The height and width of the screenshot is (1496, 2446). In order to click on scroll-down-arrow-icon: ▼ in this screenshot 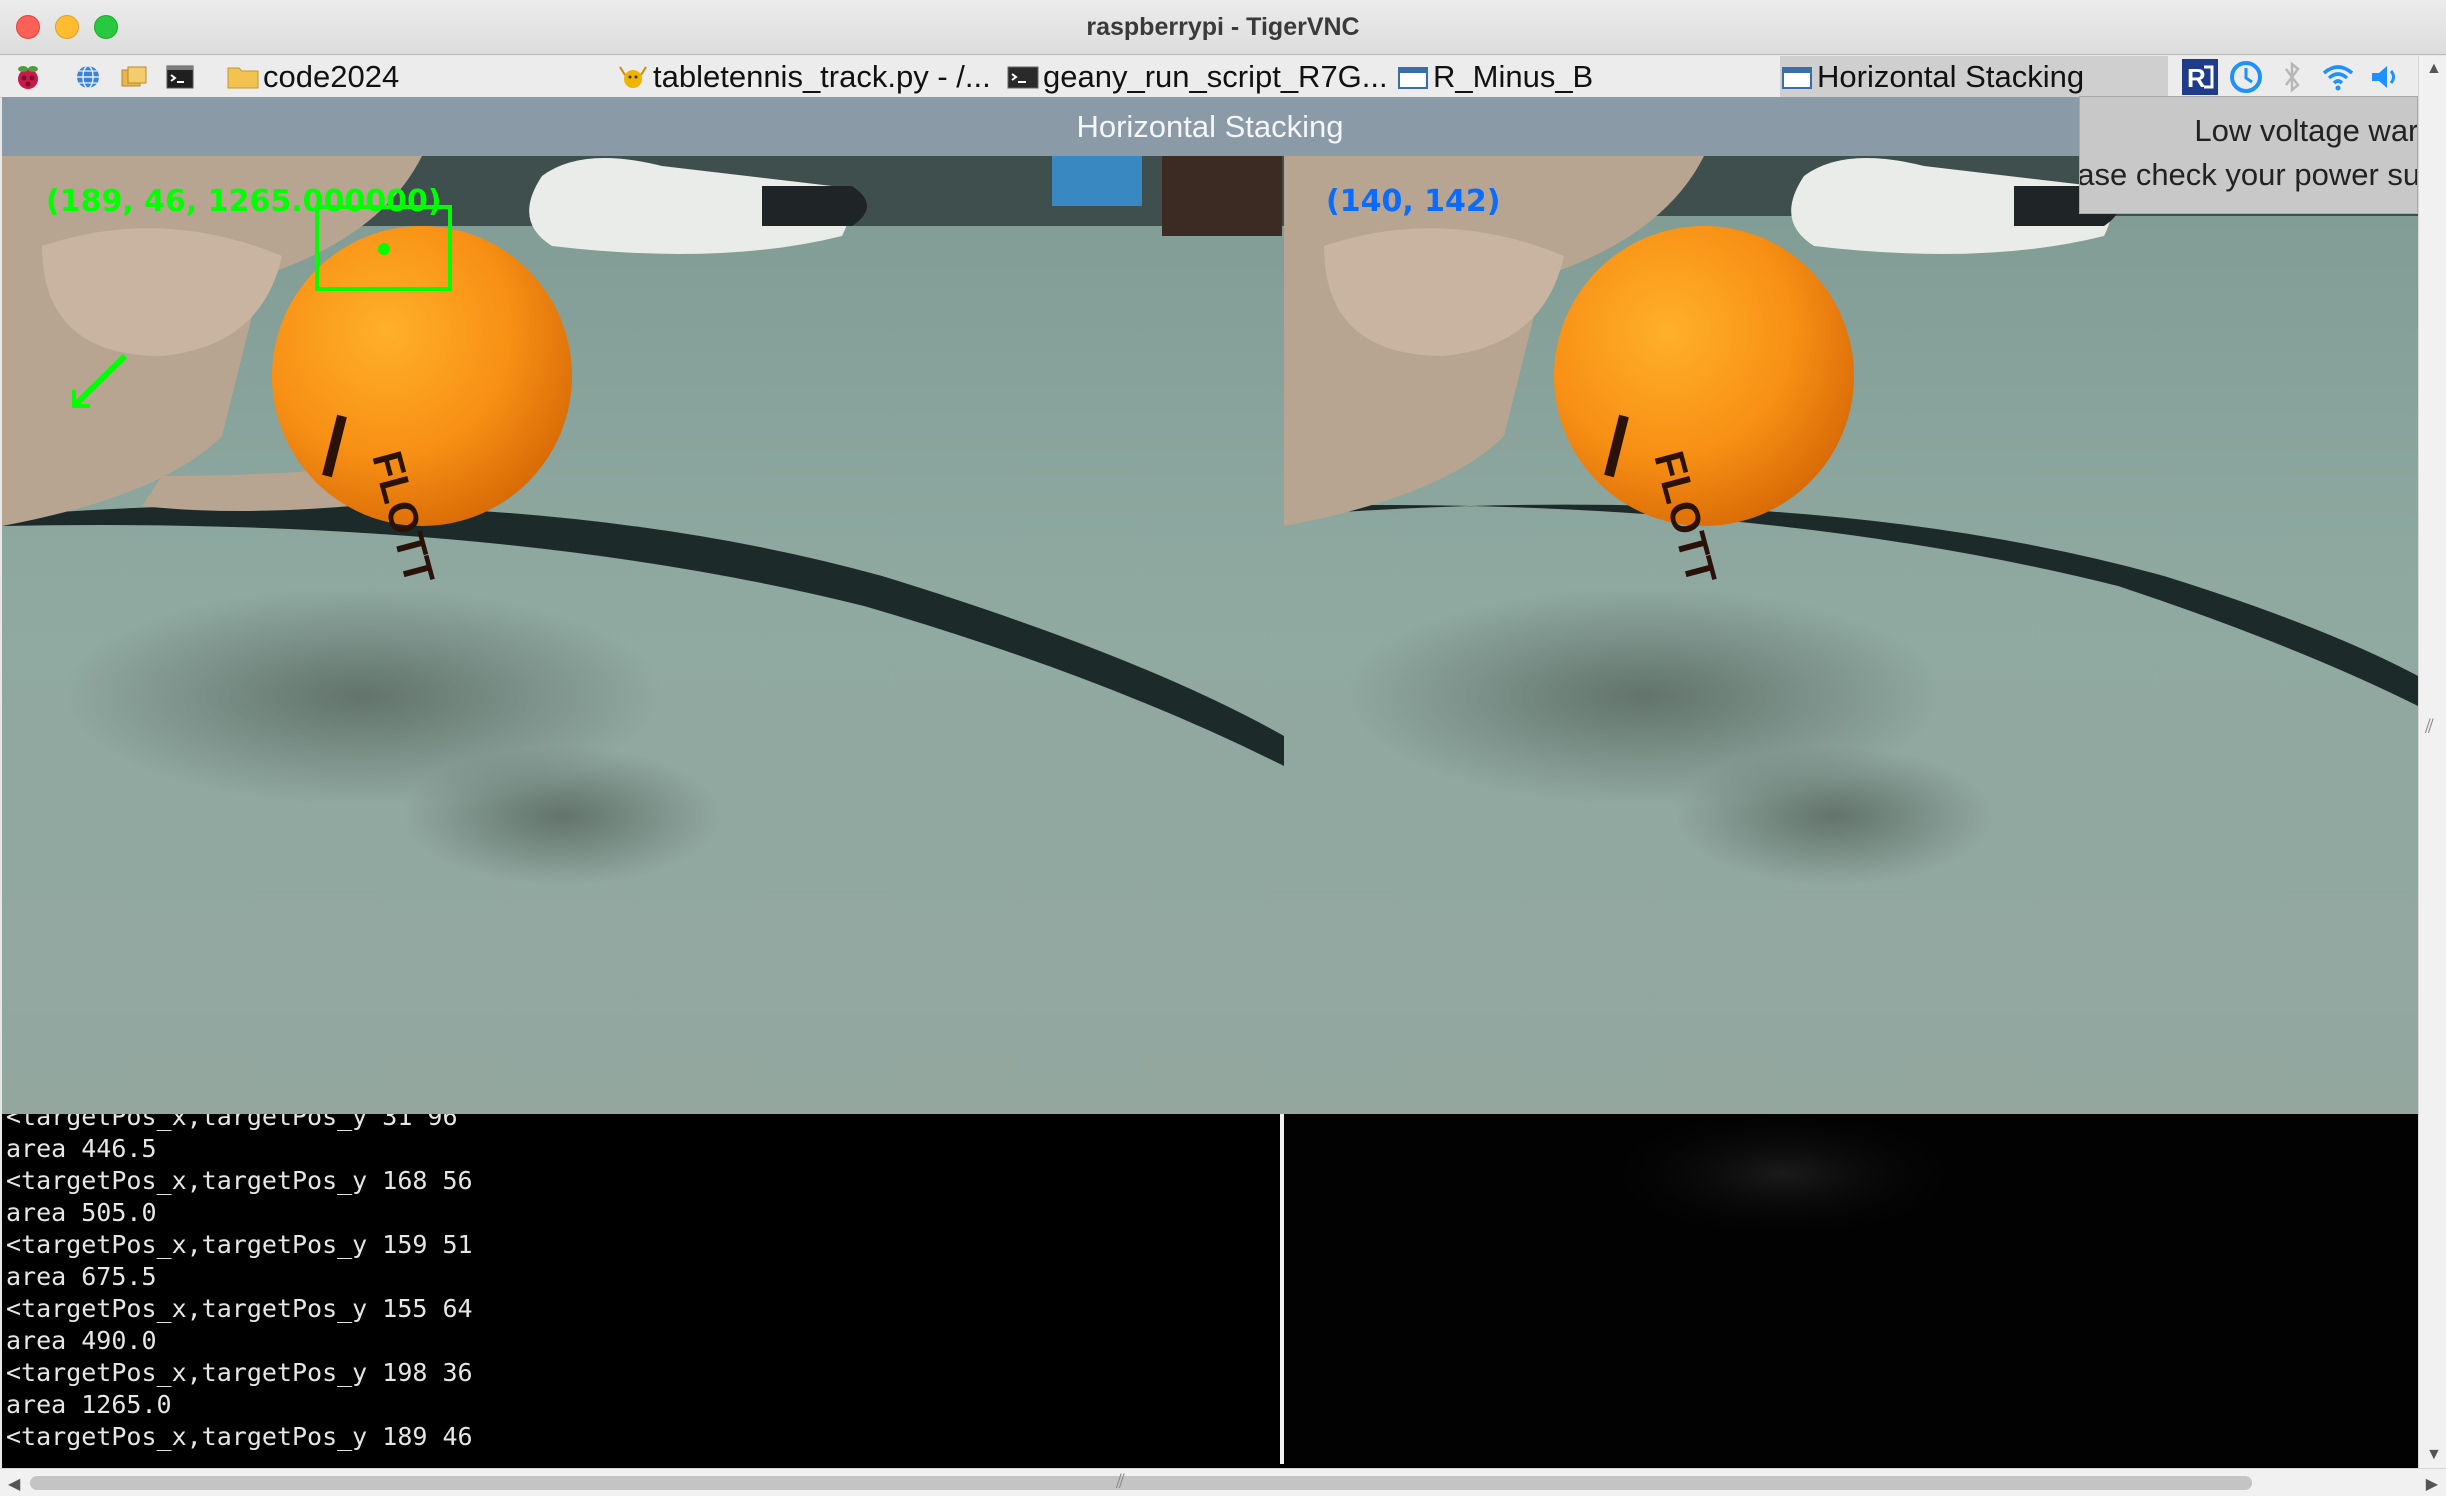, I will do `click(2434, 1455)`.